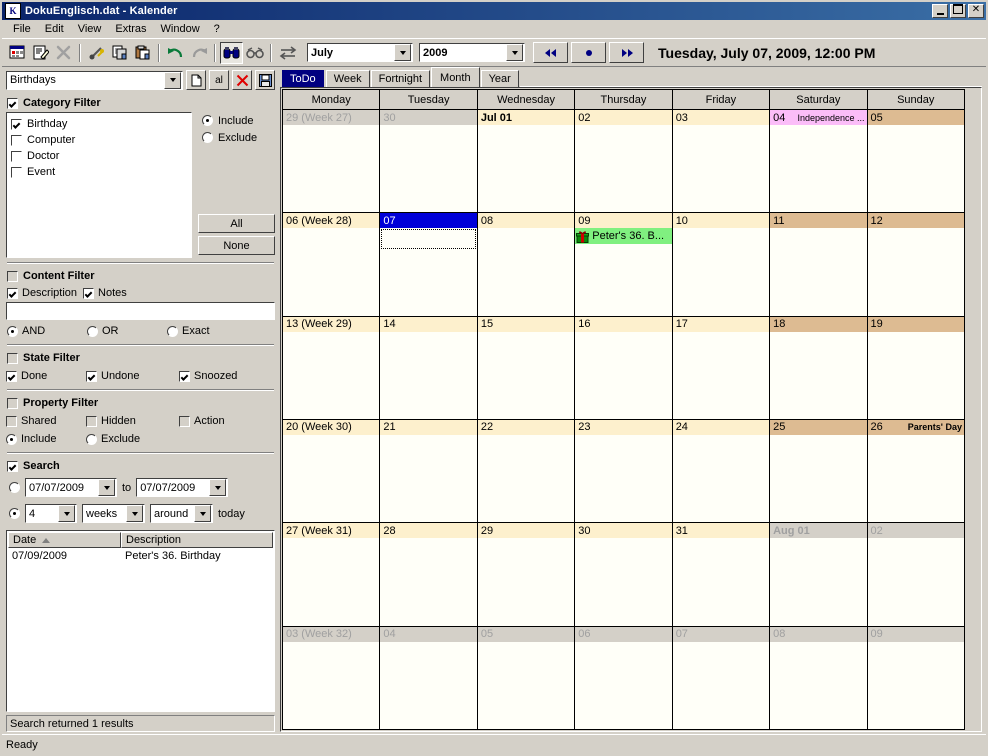  Describe the element at coordinates (140, 311) in the screenshot. I see `content-query-input` at that location.